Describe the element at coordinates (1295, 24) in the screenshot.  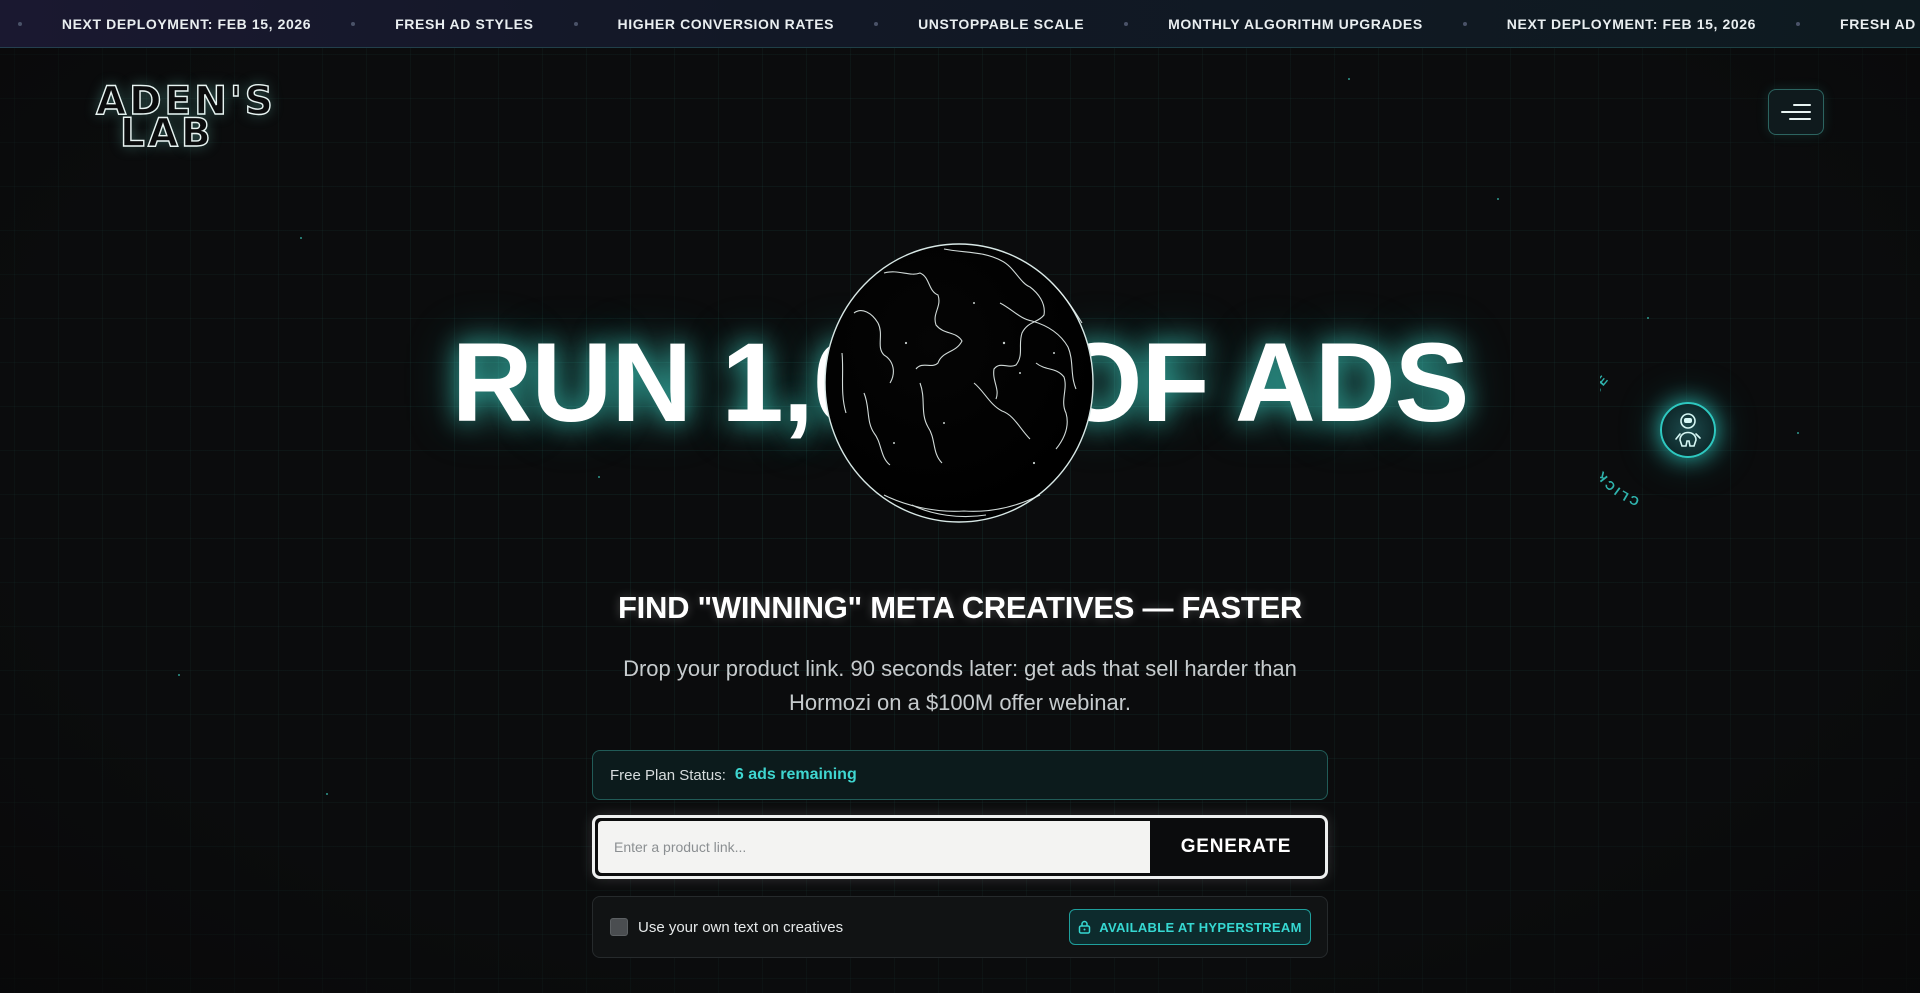
I see `ticker-item: MONTHLY ALGORITHM UPGRADES` at that location.